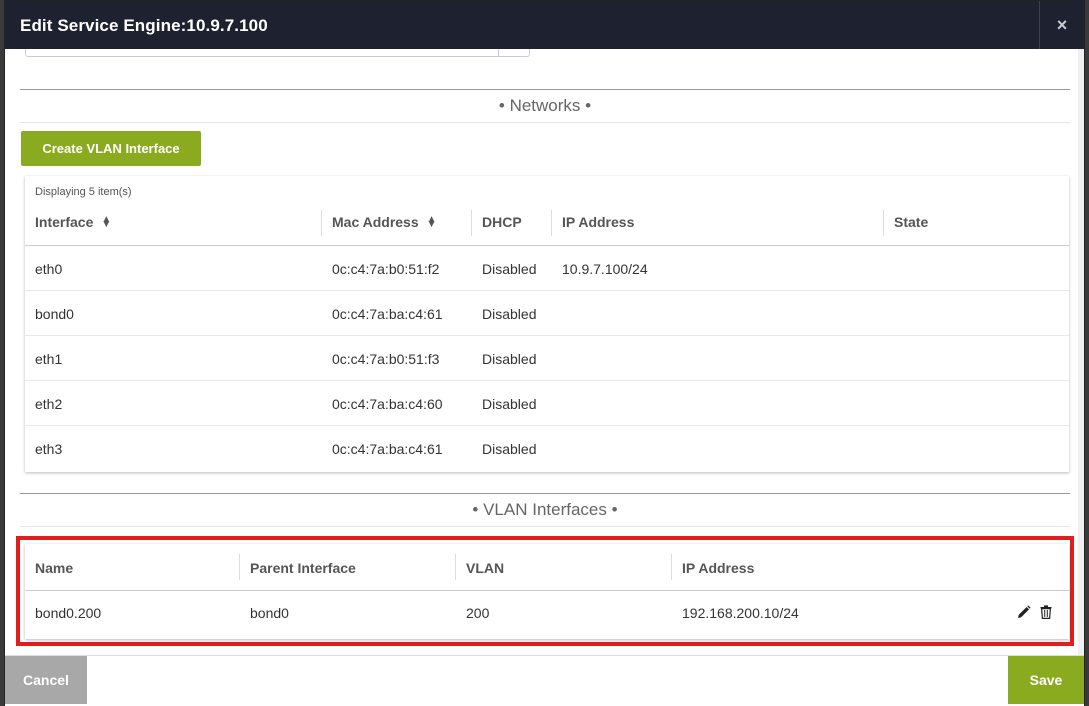  I want to click on column-header-mac-address: Mac Address ▲ ▼, so click(384, 222).